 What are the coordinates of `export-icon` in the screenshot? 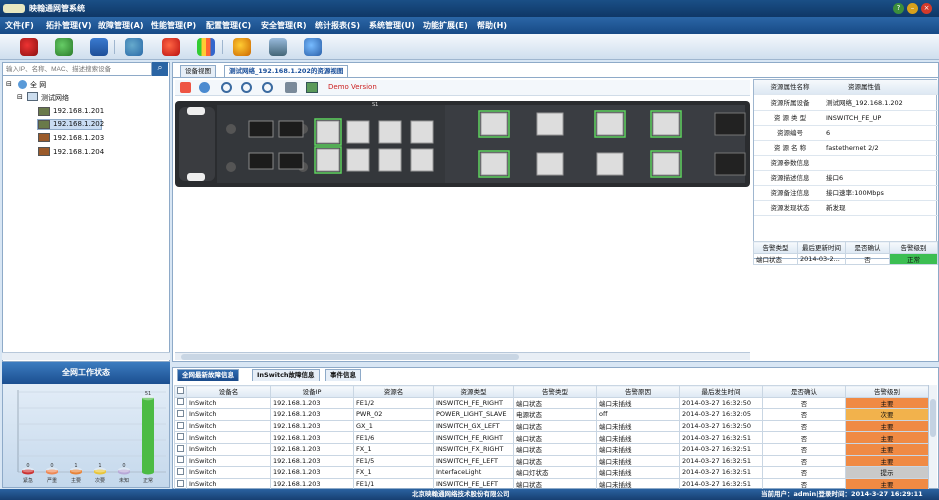 It's located at (312, 87).